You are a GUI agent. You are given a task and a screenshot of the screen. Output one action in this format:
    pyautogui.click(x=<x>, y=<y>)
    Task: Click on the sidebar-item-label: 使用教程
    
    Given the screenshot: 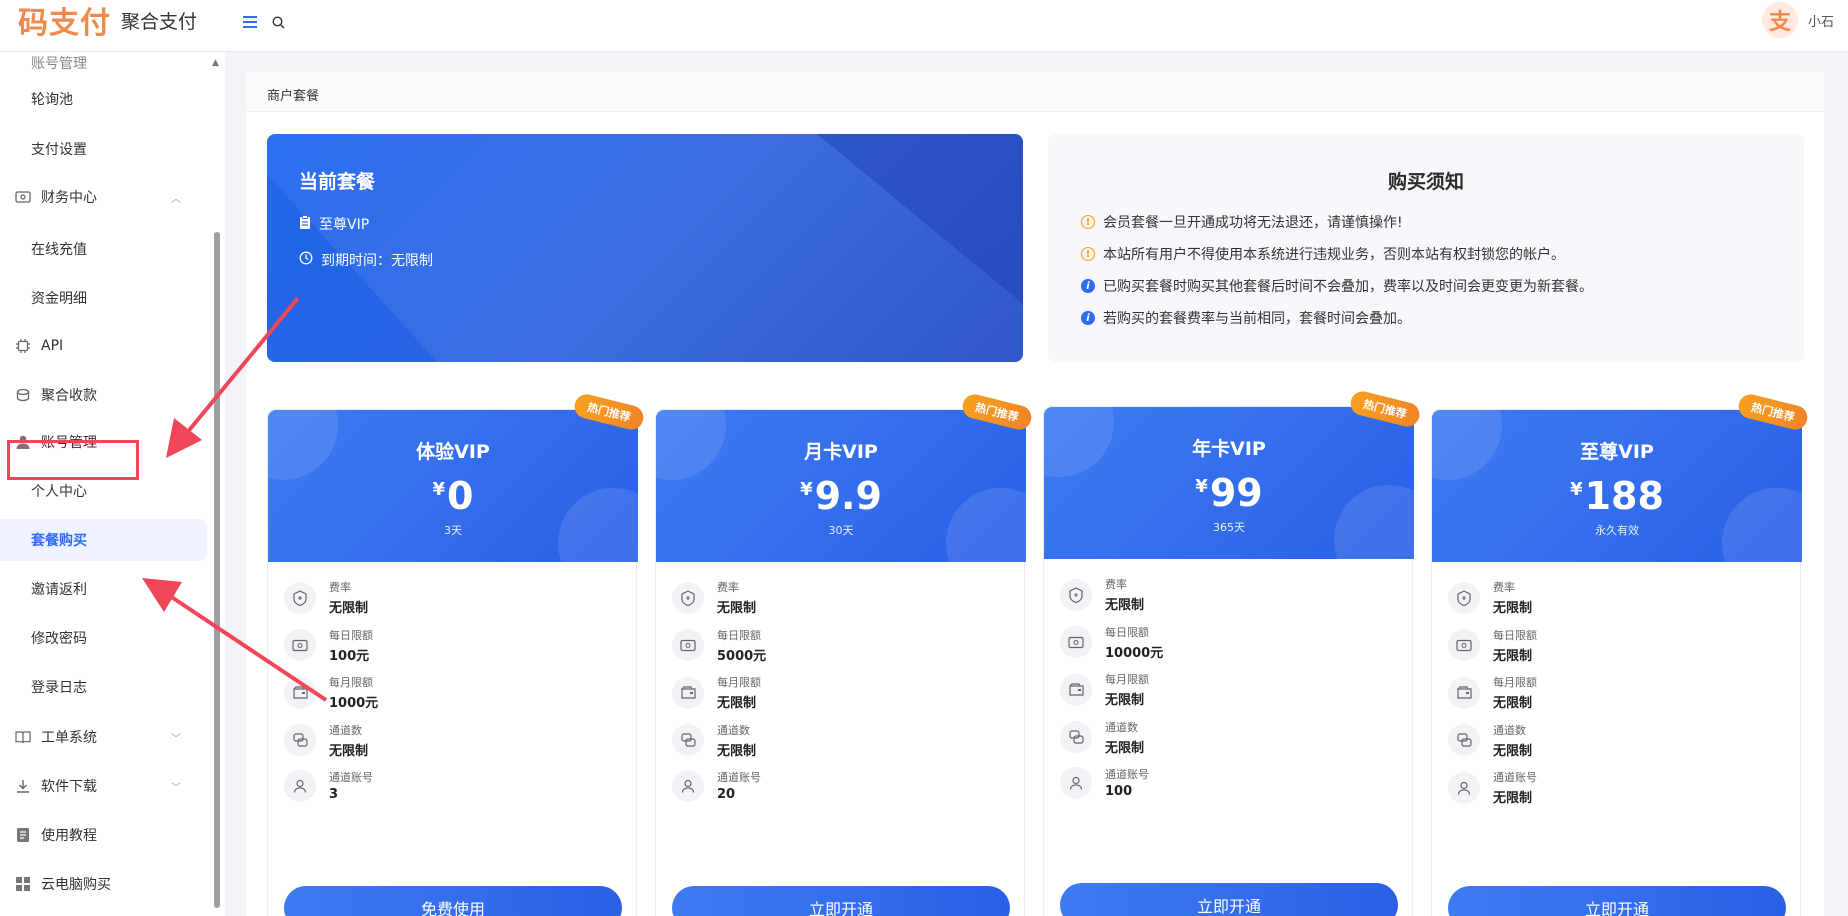 What is the action you would take?
    pyautogui.click(x=69, y=836)
    